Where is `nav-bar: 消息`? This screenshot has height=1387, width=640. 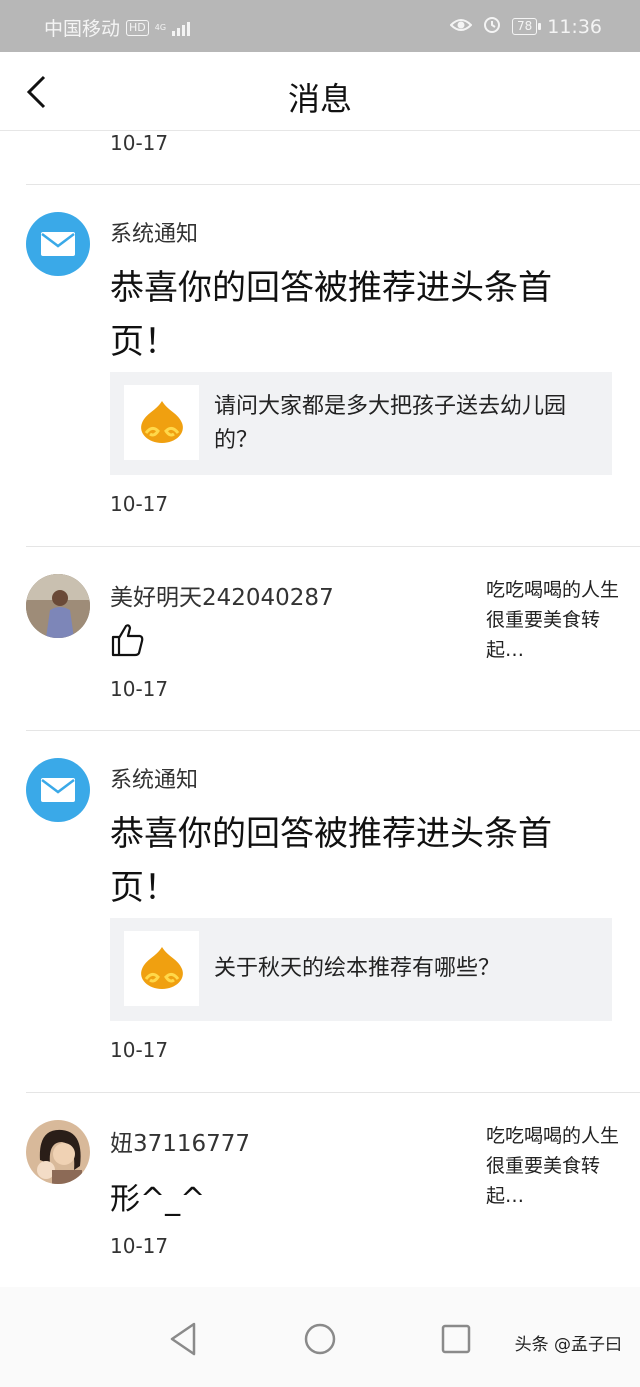 nav-bar: 消息 is located at coordinates (320, 91).